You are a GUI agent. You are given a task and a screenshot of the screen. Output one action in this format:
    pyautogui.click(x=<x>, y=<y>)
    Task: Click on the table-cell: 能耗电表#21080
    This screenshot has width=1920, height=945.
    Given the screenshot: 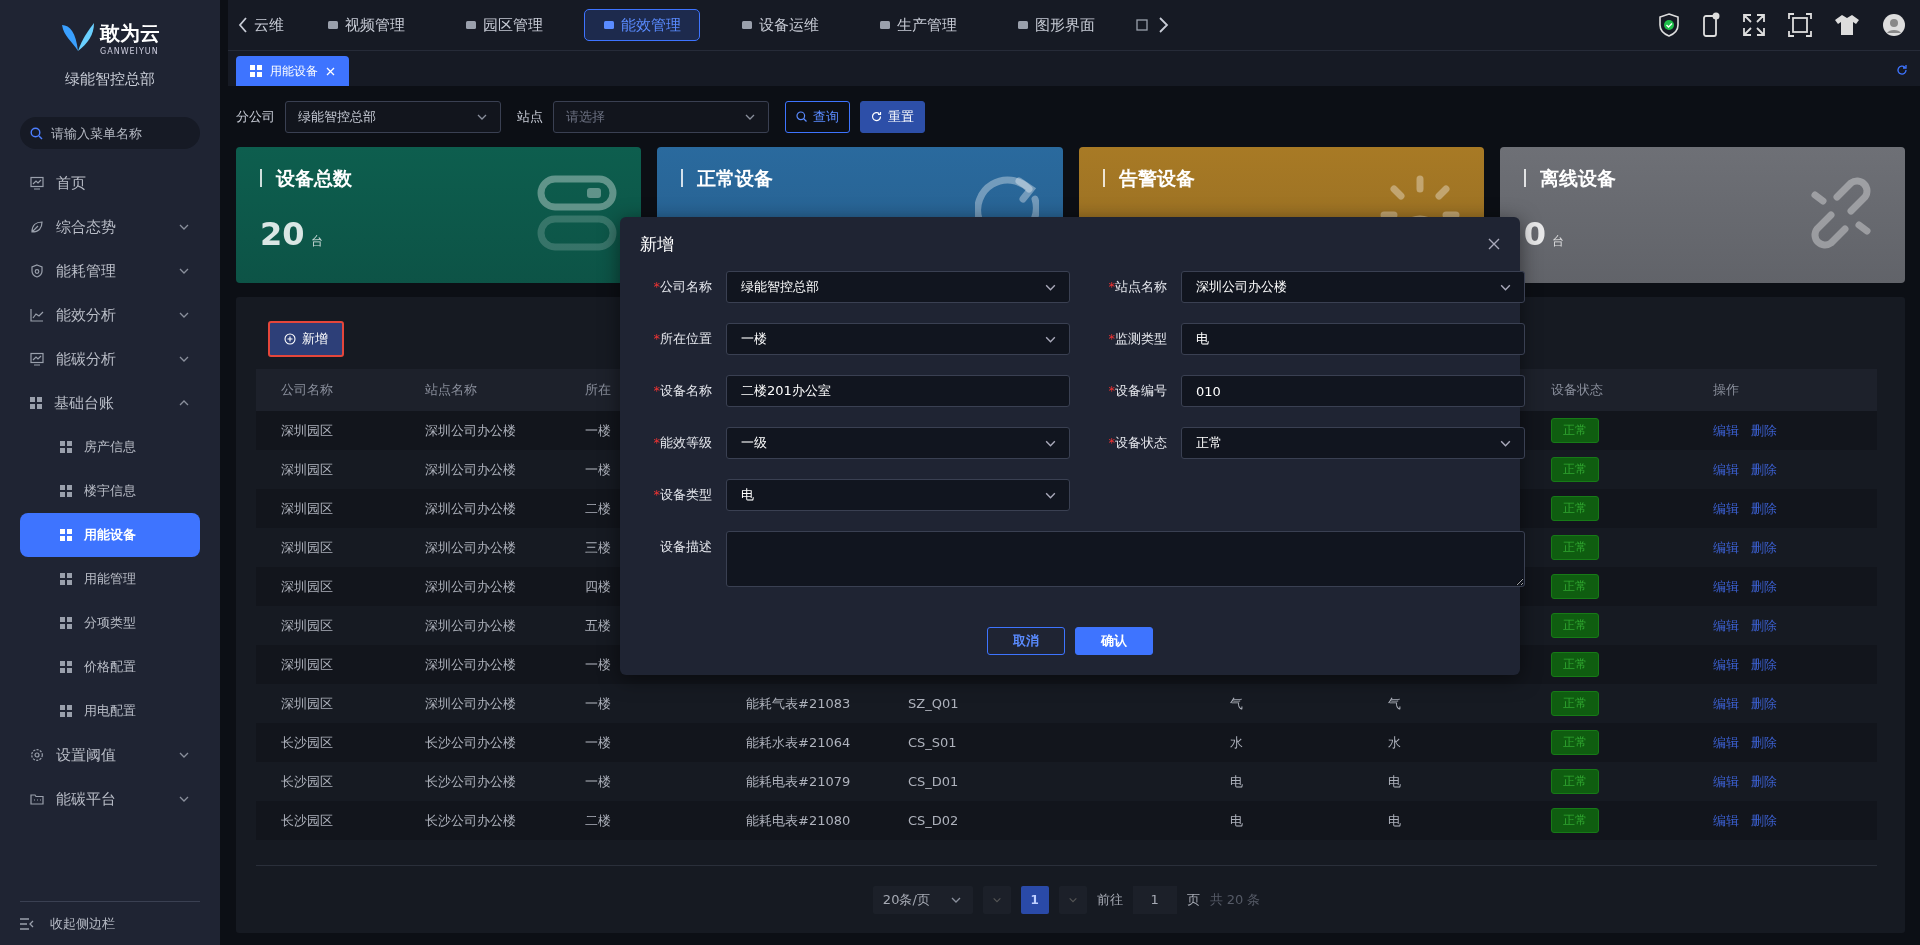 What is the action you would take?
    pyautogui.click(x=798, y=820)
    